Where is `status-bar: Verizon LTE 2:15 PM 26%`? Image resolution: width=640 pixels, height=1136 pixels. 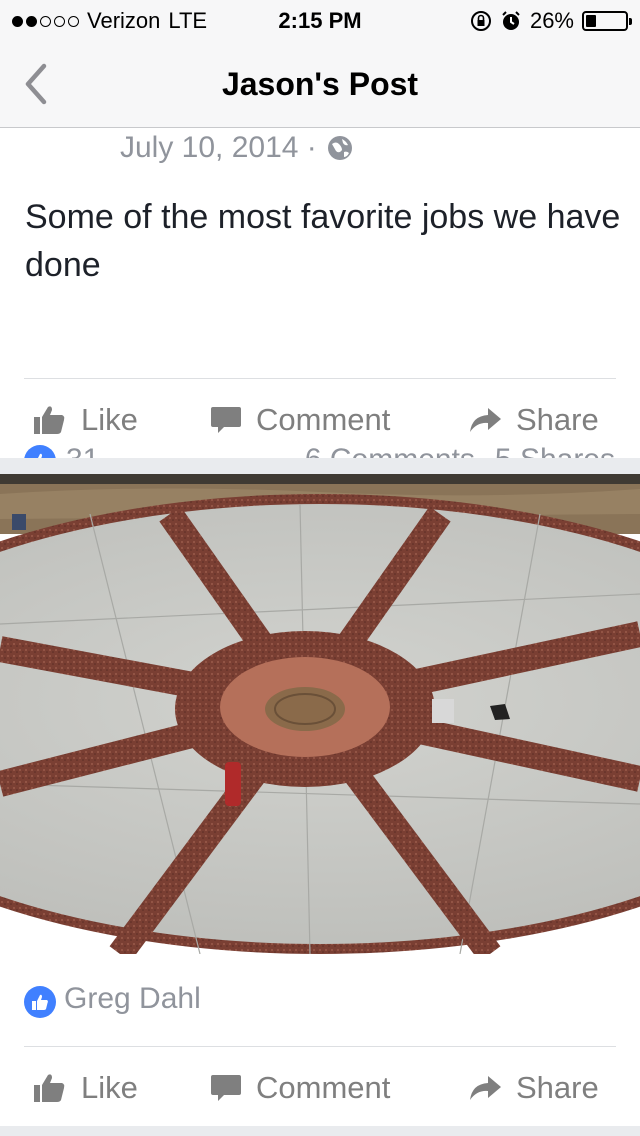
status-bar: Verizon LTE 2:15 PM 26% is located at coordinates (320, 20).